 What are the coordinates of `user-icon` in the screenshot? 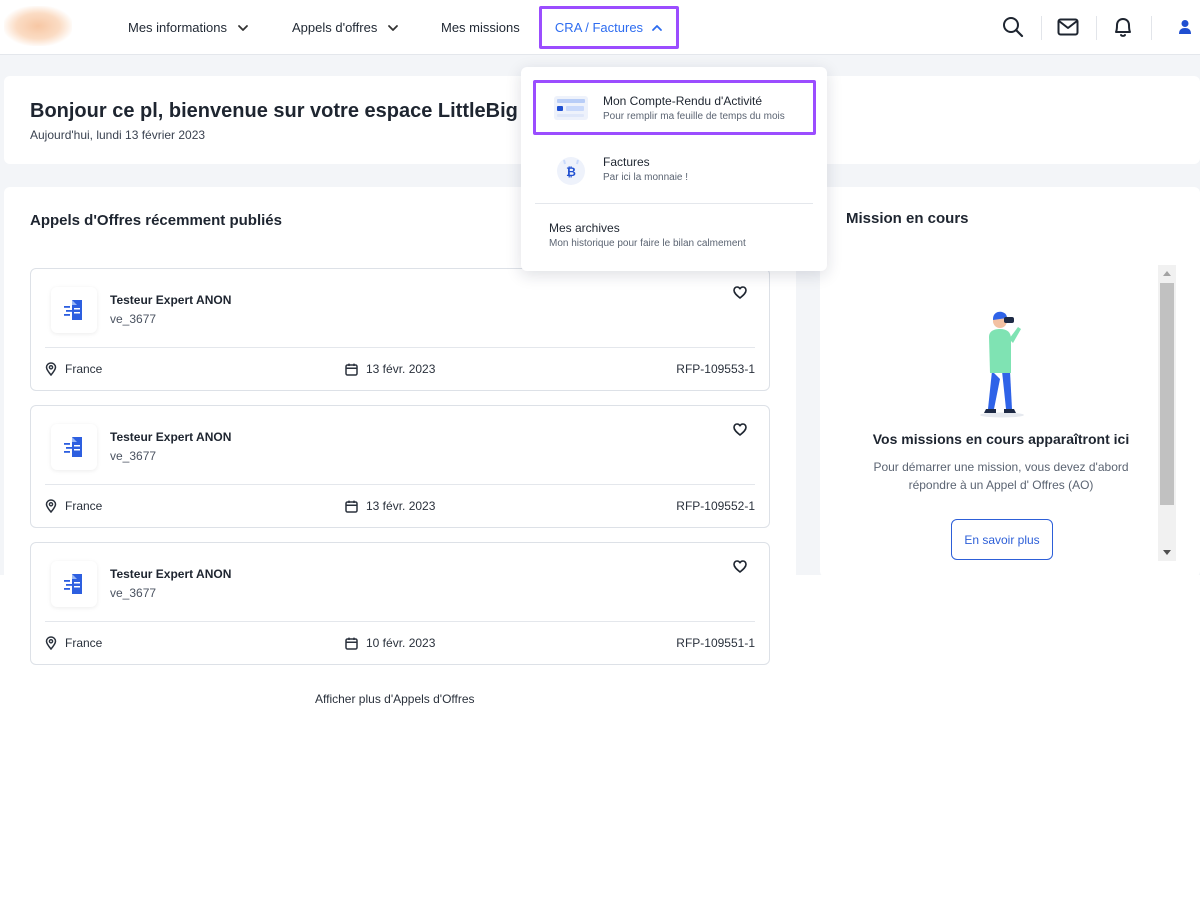 It's located at (1185, 27).